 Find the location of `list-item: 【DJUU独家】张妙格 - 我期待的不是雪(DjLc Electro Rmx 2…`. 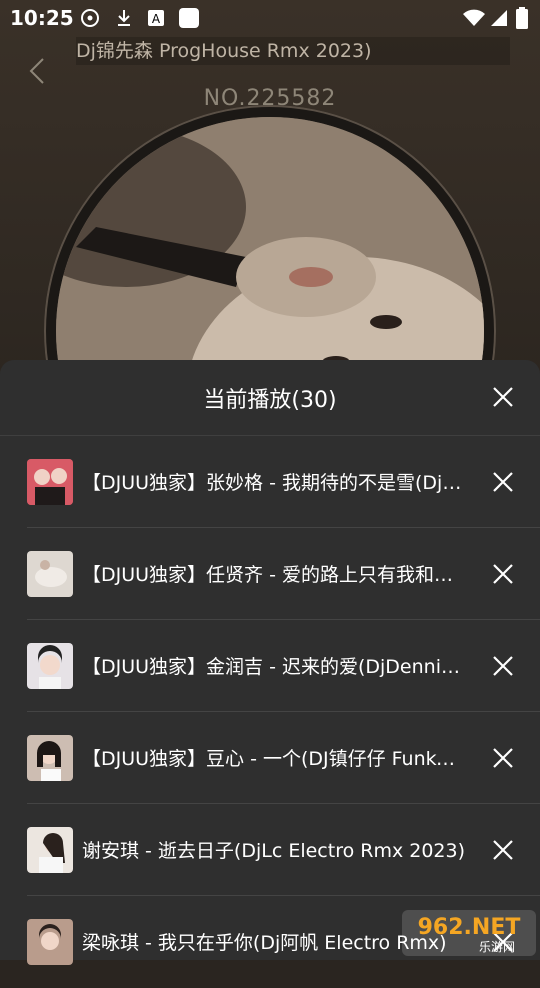

list-item: 【DJUU独家】张妙格 - 我期待的不是雪(DjLc Electro Rmx 2… is located at coordinates (270, 482).